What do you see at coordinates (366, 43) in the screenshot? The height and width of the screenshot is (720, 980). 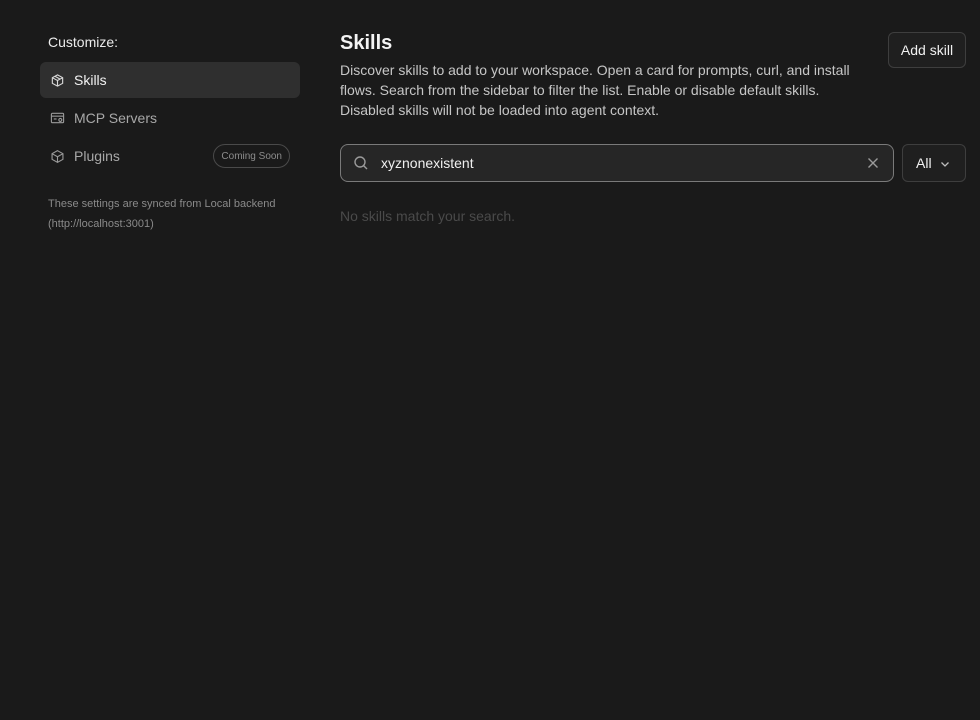 I see `page-title: Skills` at bounding box center [366, 43].